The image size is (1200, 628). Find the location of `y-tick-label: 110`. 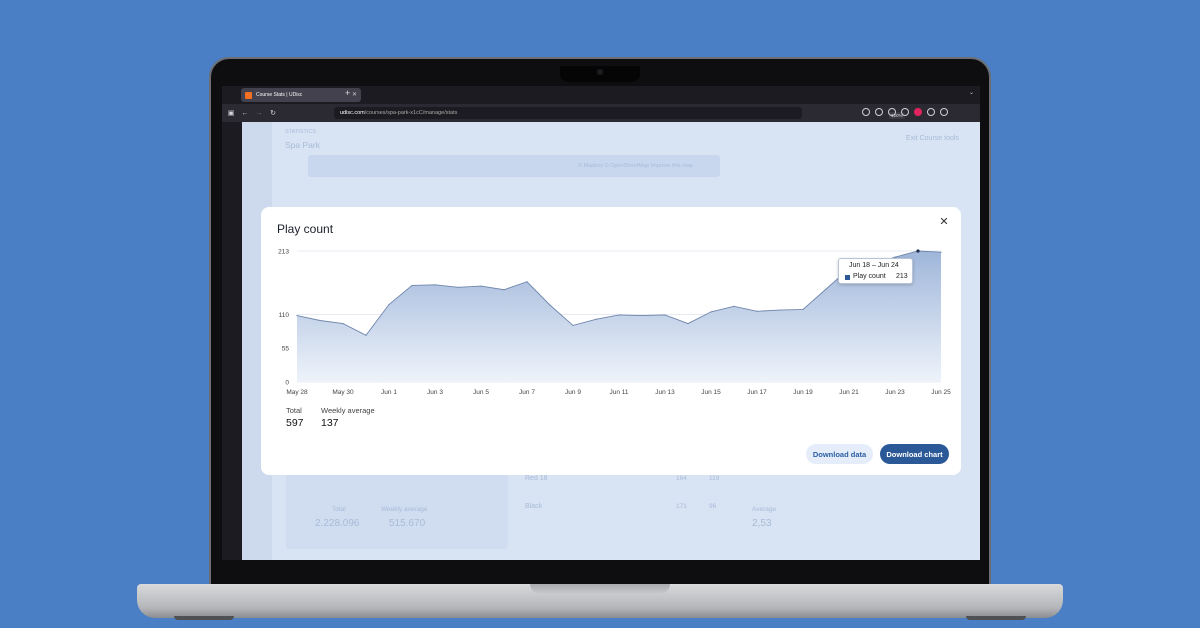

y-tick-label: 110 is located at coordinates (284, 315).